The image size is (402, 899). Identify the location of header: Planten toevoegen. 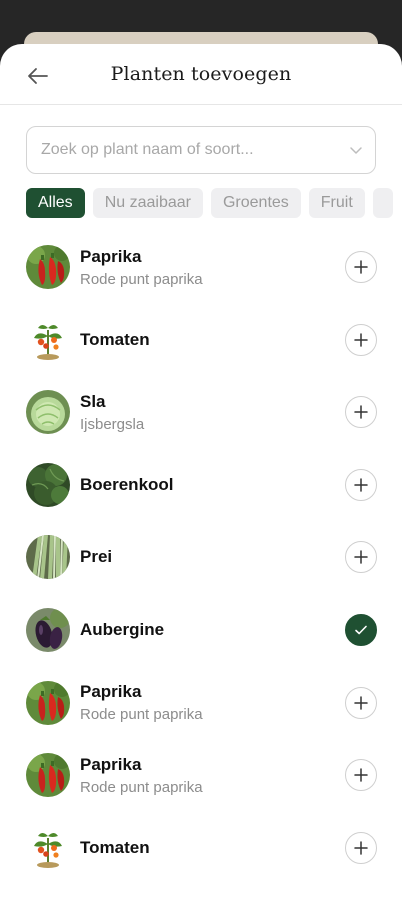
(201, 74).